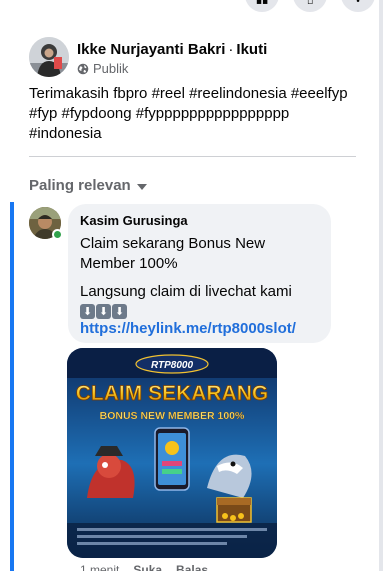  Describe the element at coordinates (199, 311) in the screenshot. I see `arrow-emojis: ⬇ ⬇ ⬇` at that location.